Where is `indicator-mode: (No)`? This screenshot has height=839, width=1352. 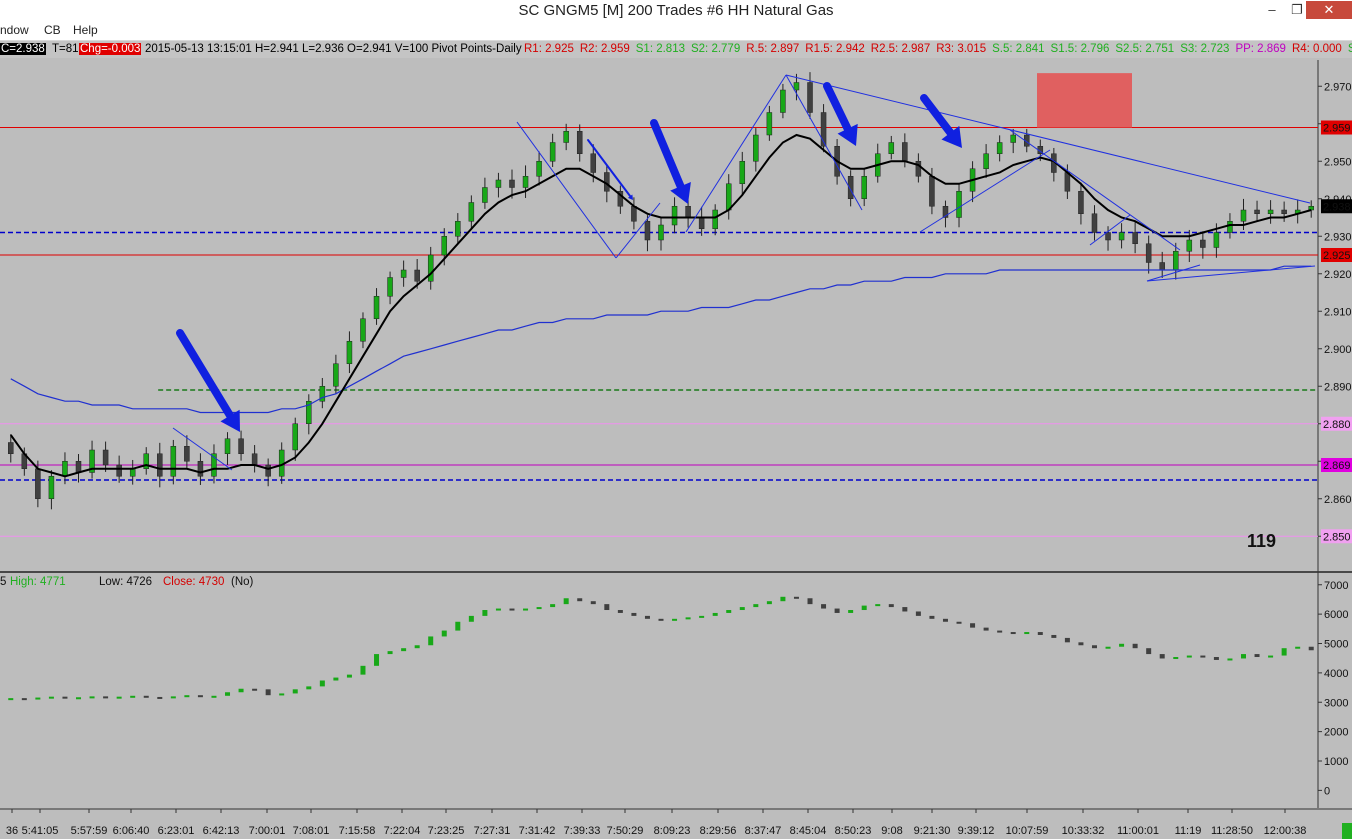
indicator-mode: (No) is located at coordinates (242, 582).